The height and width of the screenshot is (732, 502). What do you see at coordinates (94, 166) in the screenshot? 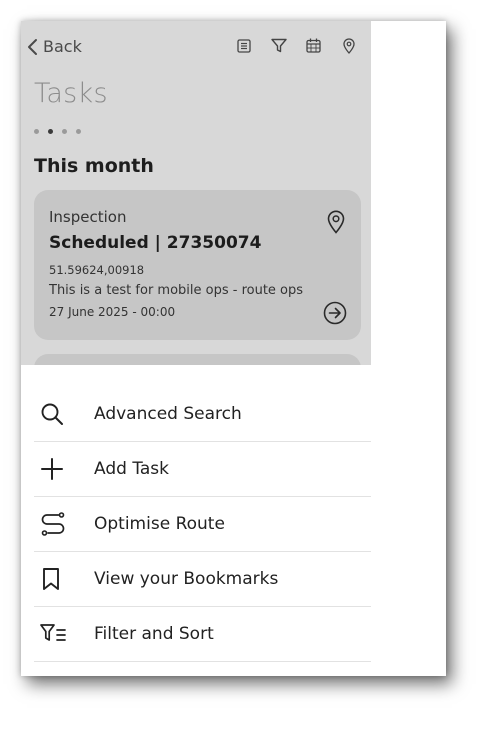
I see `section-title: This month` at bounding box center [94, 166].